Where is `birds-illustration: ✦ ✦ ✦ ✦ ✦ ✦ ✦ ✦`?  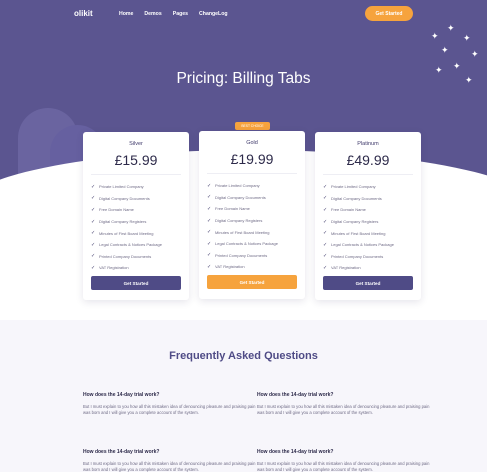
birds-illustration: ✦ ✦ ✦ ✦ ✦ ✦ ✦ ✦ is located at coordinates (457, 62).